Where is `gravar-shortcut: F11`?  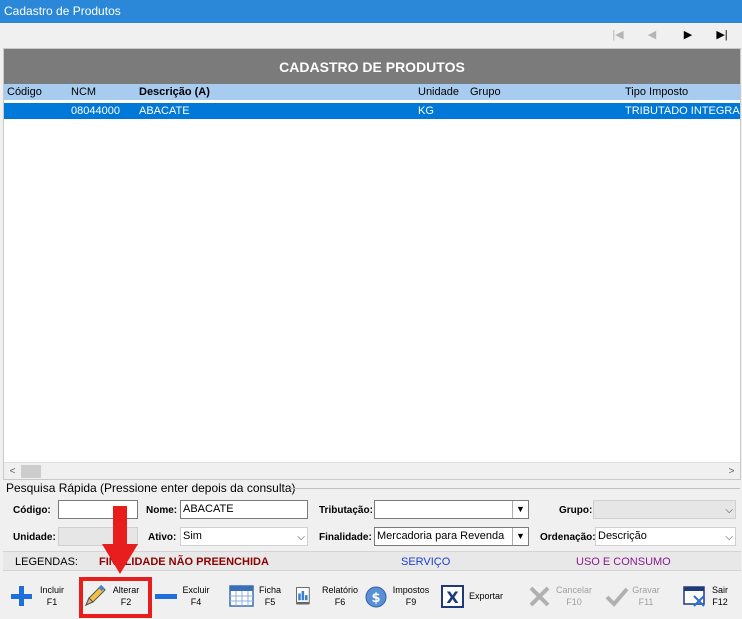 gravar-shortcut: F11 is located at coordinates (646, 602).